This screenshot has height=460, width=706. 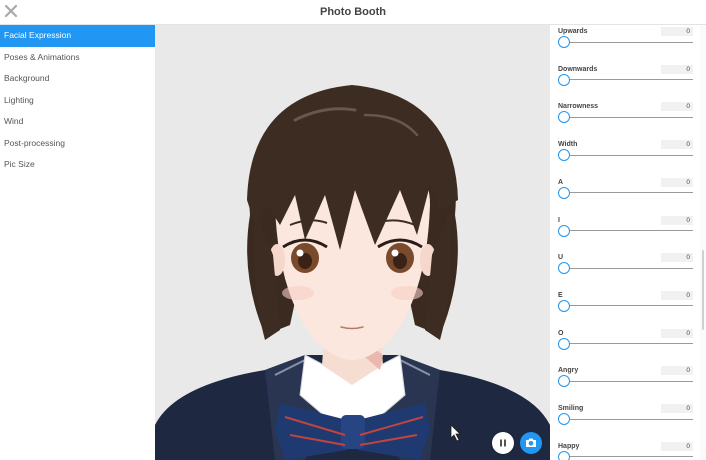 What do you see at coordinates (625, 423) in the screenshot?
I see `slider-smiling: Smiling 0` at bounding box center [625, 423].